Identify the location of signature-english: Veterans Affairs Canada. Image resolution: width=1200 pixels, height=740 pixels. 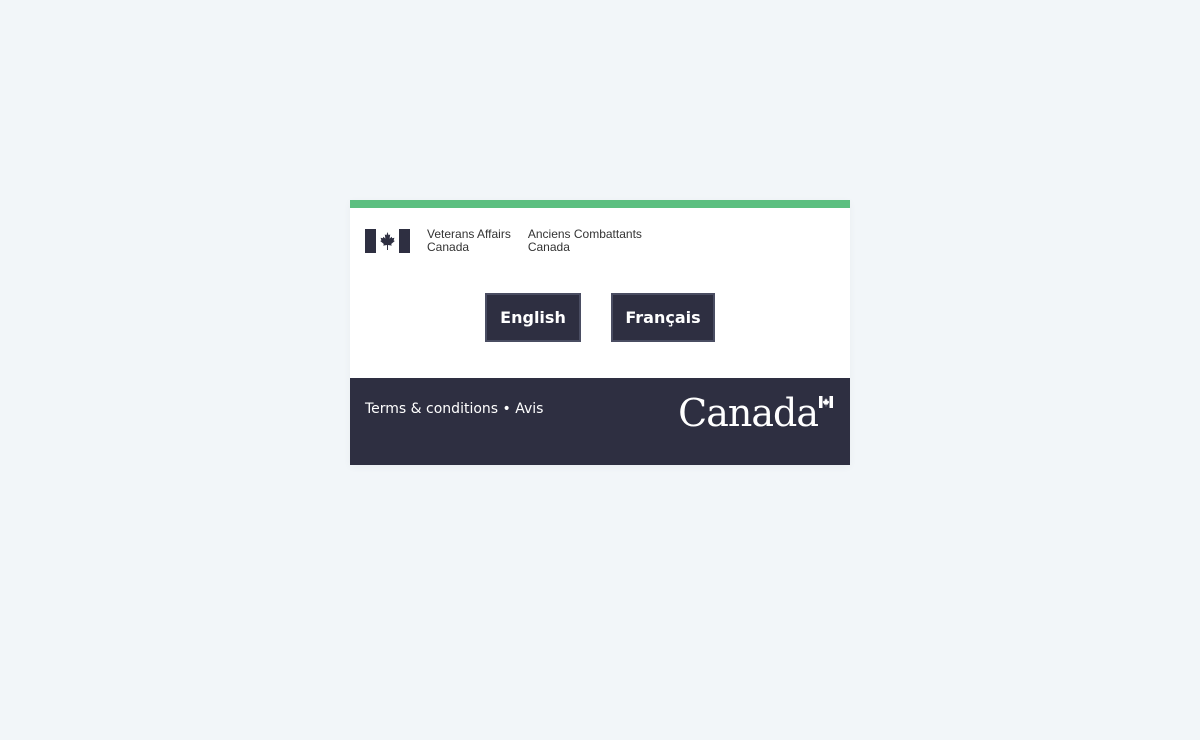
(469, 241).